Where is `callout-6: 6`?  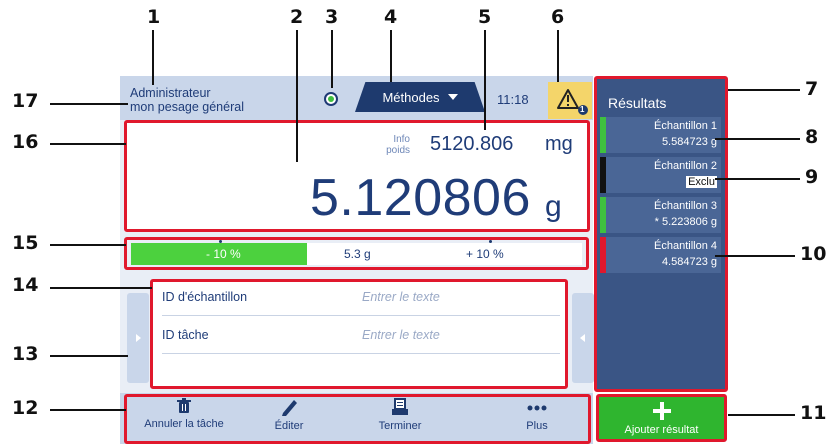
callout-6: 6 is located at coordinates (558, 17).